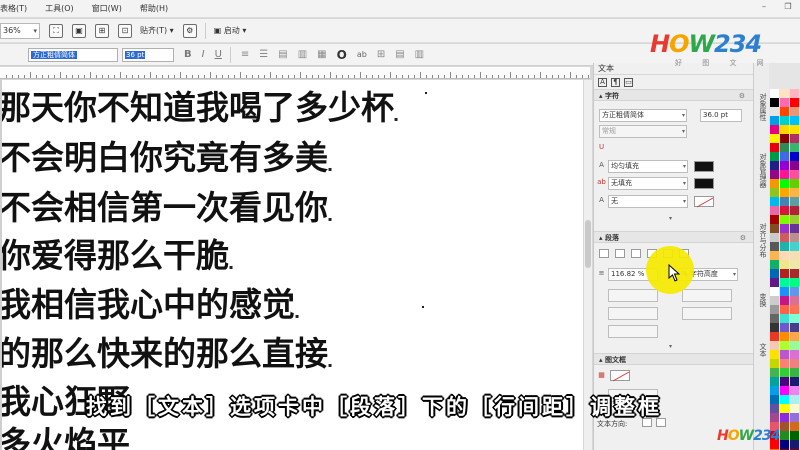  What do you see at coordinates (602, 82) in the screenshot?
I see `character-tab-icon: A` at bounding box center [602, 82].